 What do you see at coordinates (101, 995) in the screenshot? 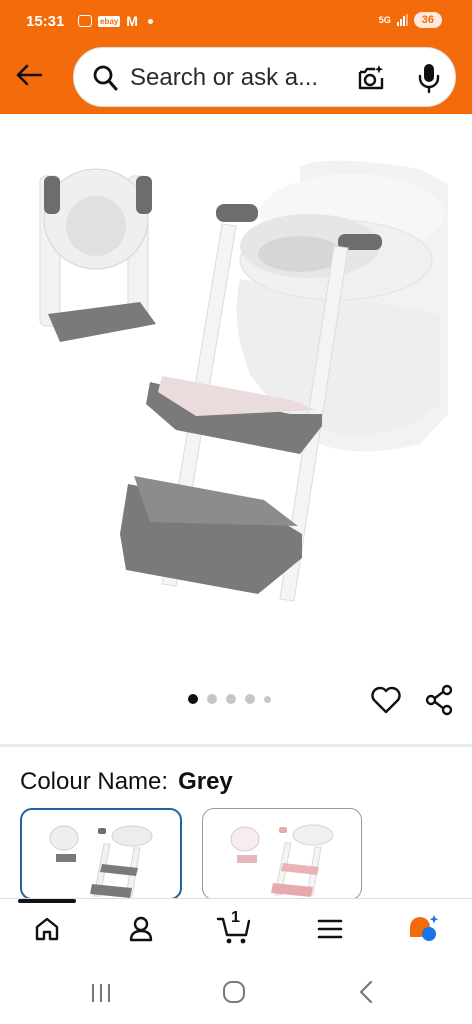
I see `recent-apps-icon` at bounding box center [101, 995].